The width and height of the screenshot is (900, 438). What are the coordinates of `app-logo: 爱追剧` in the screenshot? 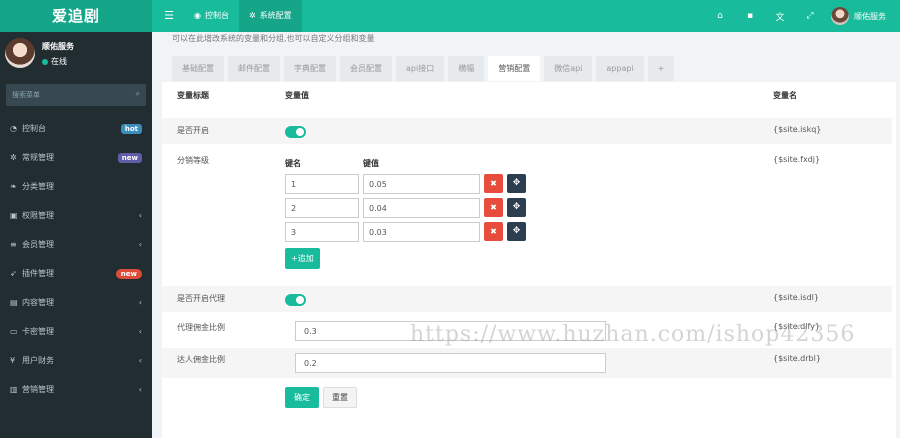 It's located at (76, 16).